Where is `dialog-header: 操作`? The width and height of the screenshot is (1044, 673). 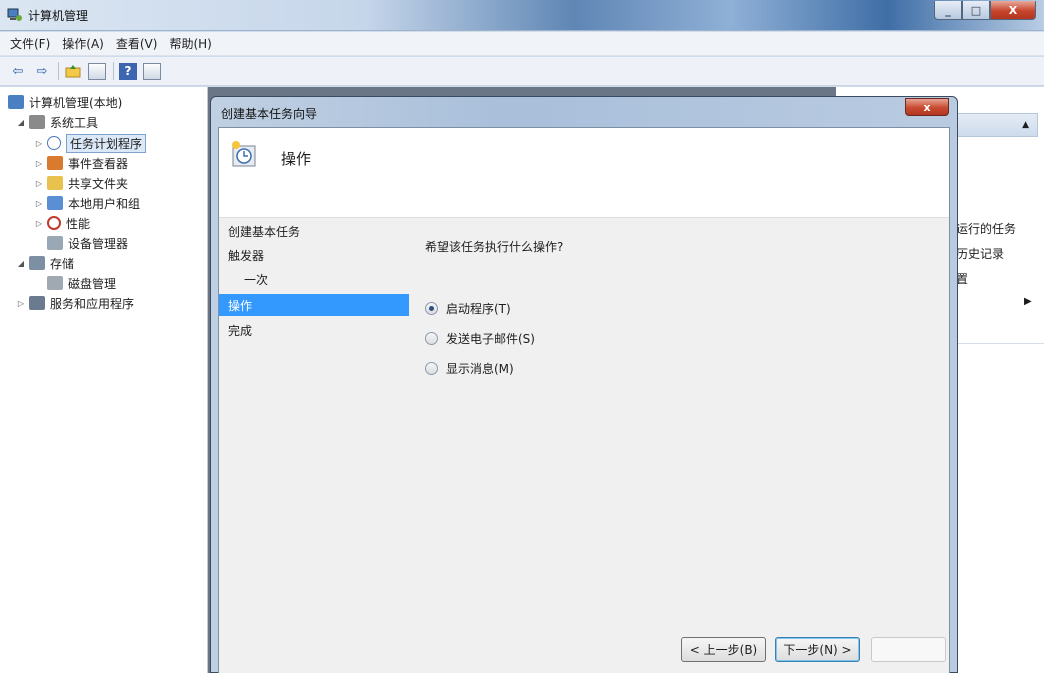 dialog-header: 操作 is located at coordinates (584, 173).